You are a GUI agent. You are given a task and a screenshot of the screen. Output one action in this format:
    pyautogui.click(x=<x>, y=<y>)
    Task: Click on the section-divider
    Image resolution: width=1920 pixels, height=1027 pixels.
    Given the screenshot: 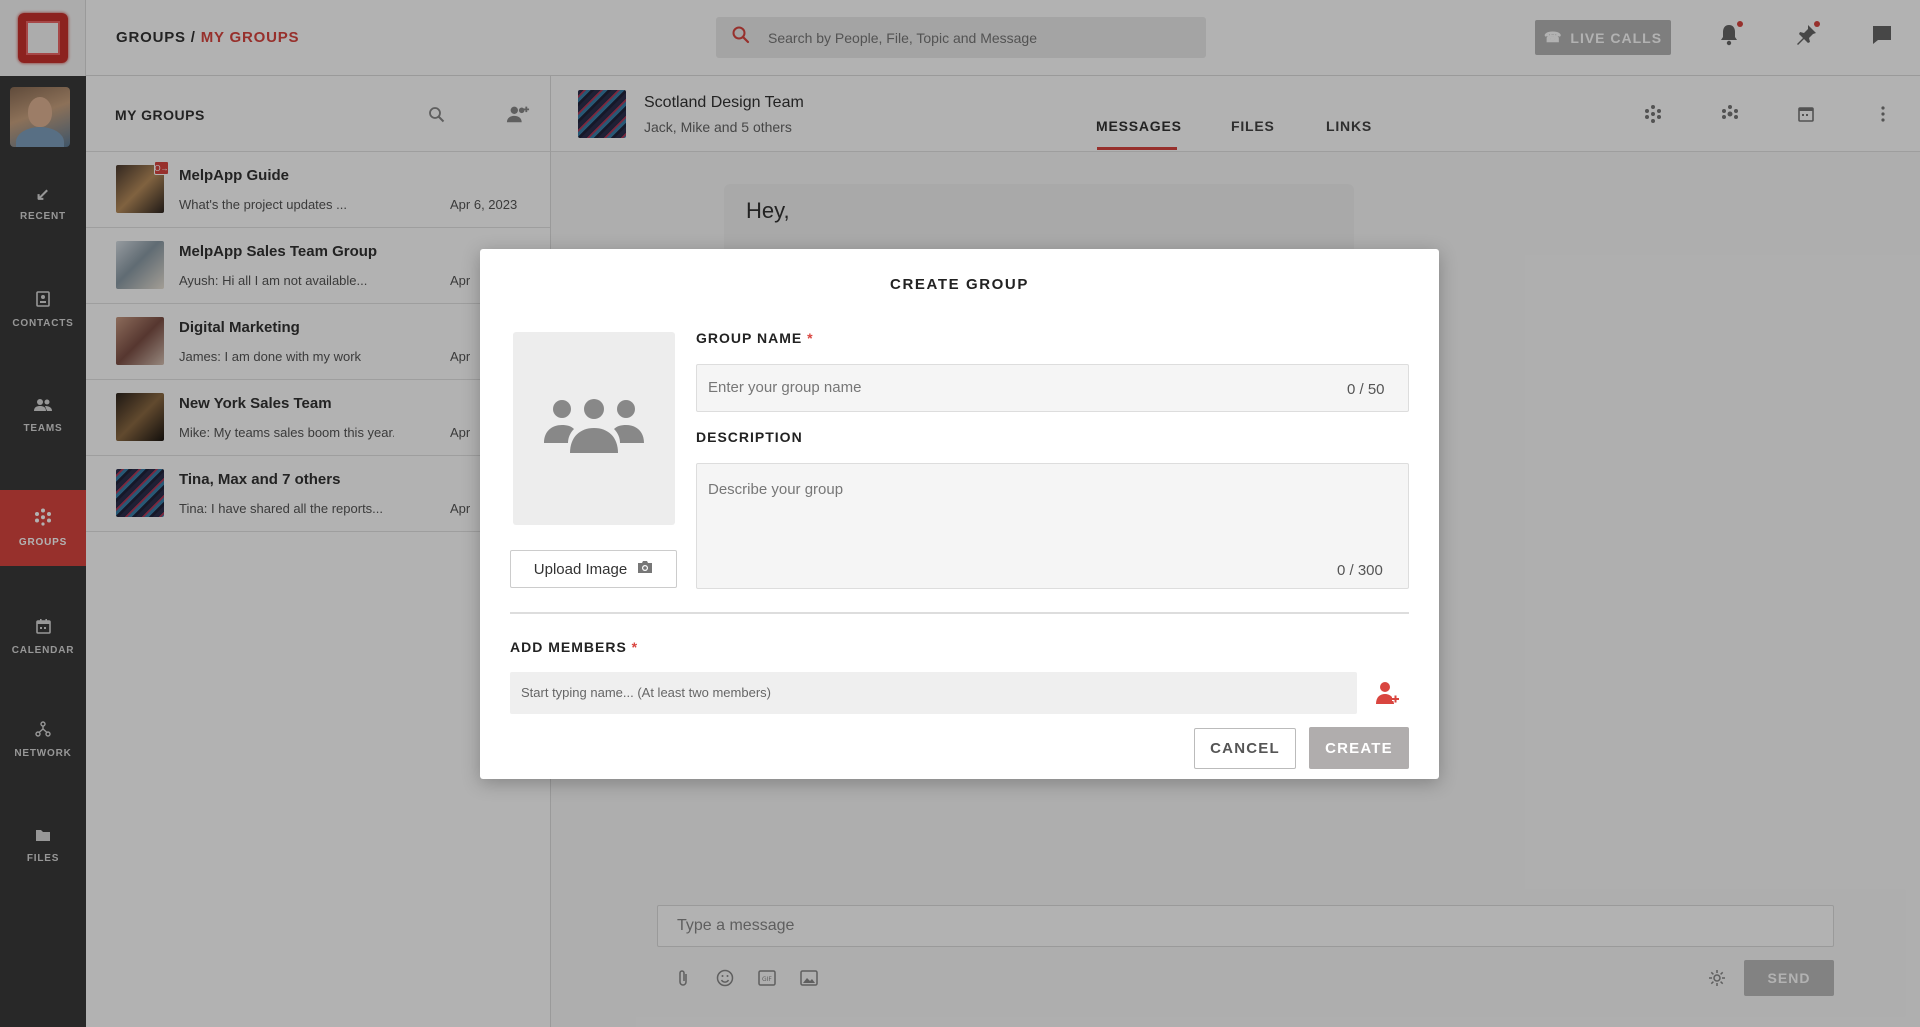 What is the action you would take?
    pyautogui.click(x=959, y=613)
    